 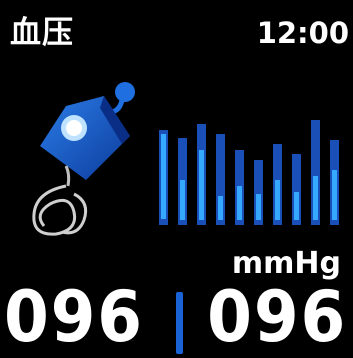 What do you see at coordinates (74, 317) in the screenshot?
I see `systolic-value: 096` at bounding box center [74, 317].